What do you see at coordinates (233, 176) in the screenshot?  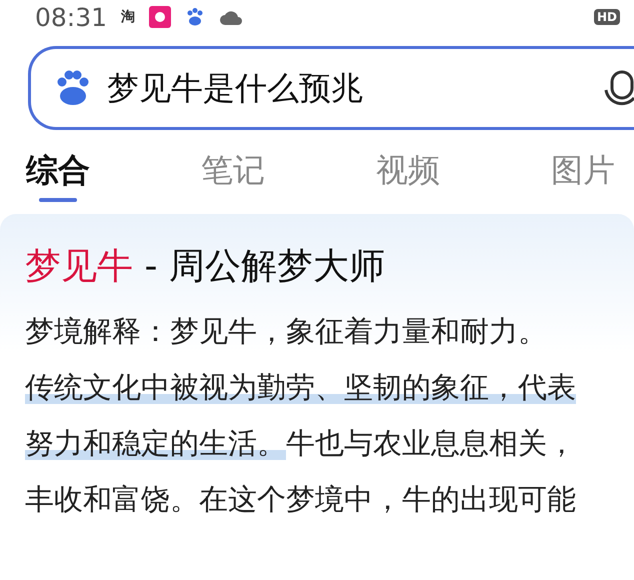 I see `tab: 笔记` at bounding box center [233, 176].